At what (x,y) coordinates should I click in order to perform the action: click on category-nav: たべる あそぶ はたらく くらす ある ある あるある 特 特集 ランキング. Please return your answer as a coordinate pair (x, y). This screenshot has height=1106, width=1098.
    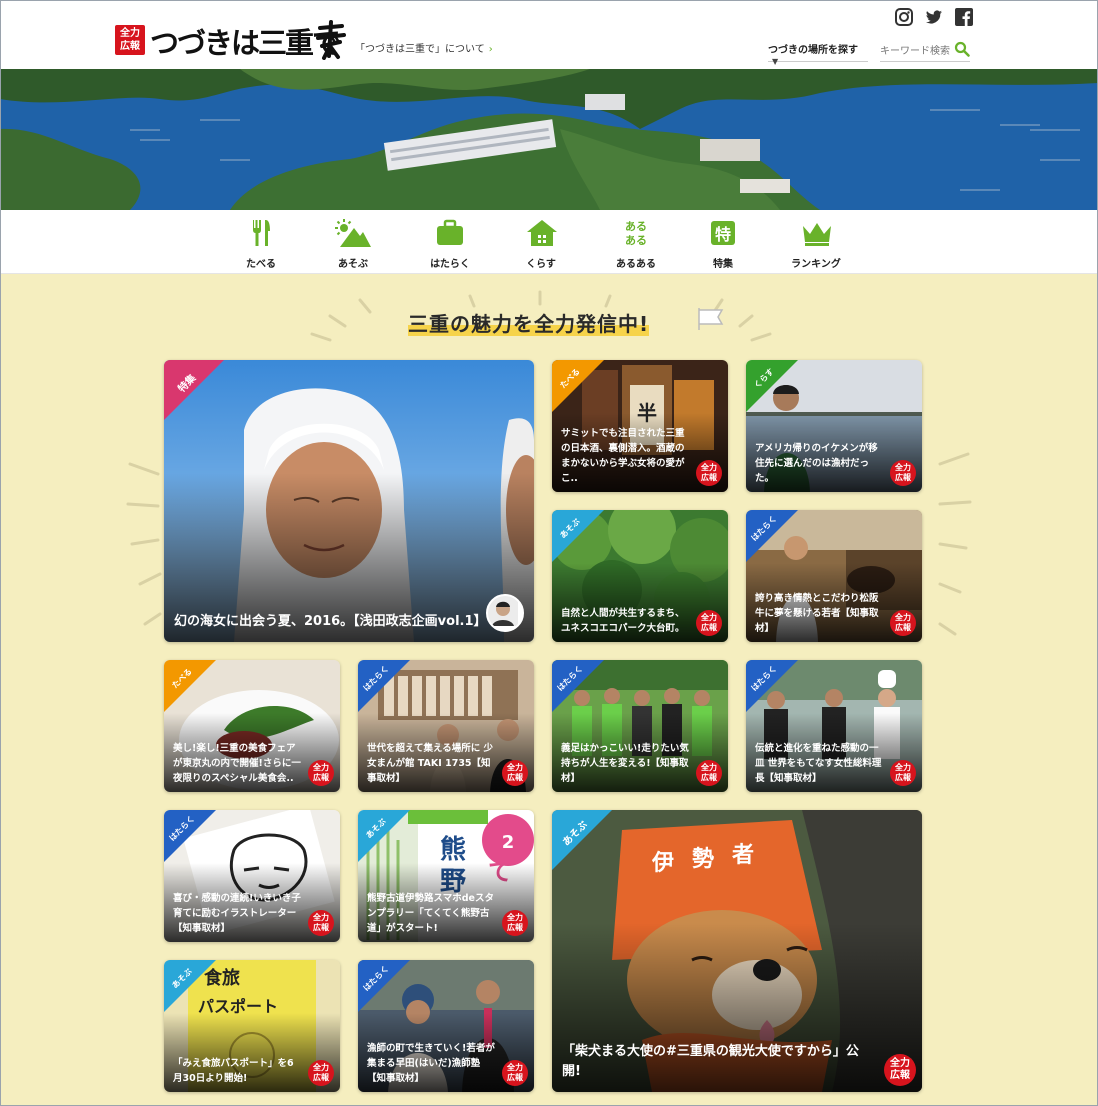
    Looking at the image, I should click on (549, 242).